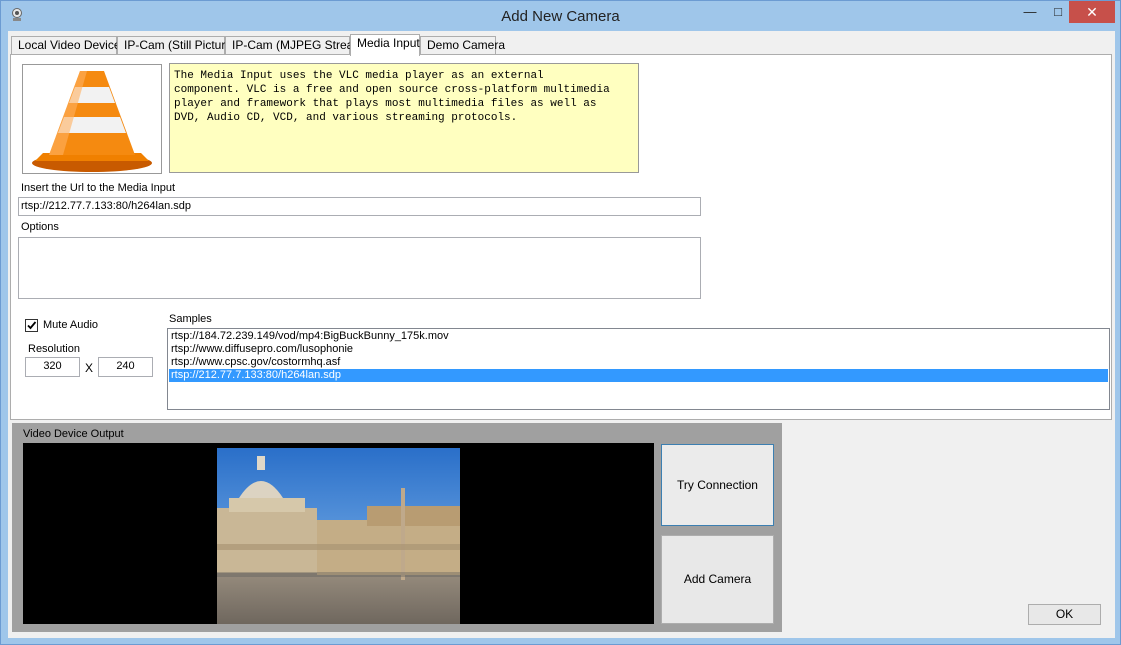 This screenshot has height=645, width=1121. Describe the element at coordinates (1064, 614) in the screenshot. I see `ok-button: OK` at that location.